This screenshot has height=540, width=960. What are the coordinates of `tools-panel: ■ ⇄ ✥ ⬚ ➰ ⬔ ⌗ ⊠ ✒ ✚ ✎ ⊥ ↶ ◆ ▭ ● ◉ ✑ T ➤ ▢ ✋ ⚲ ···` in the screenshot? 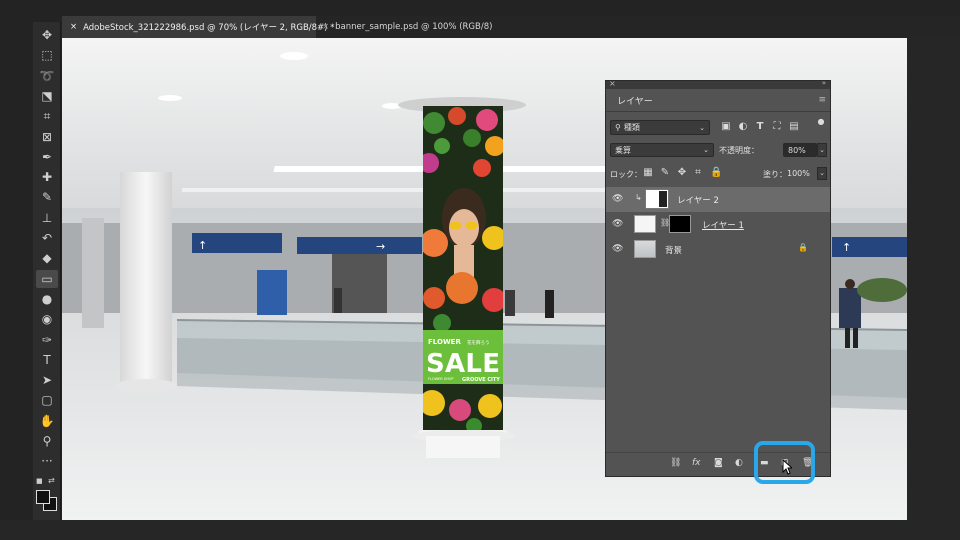 It's located at (47, 271).